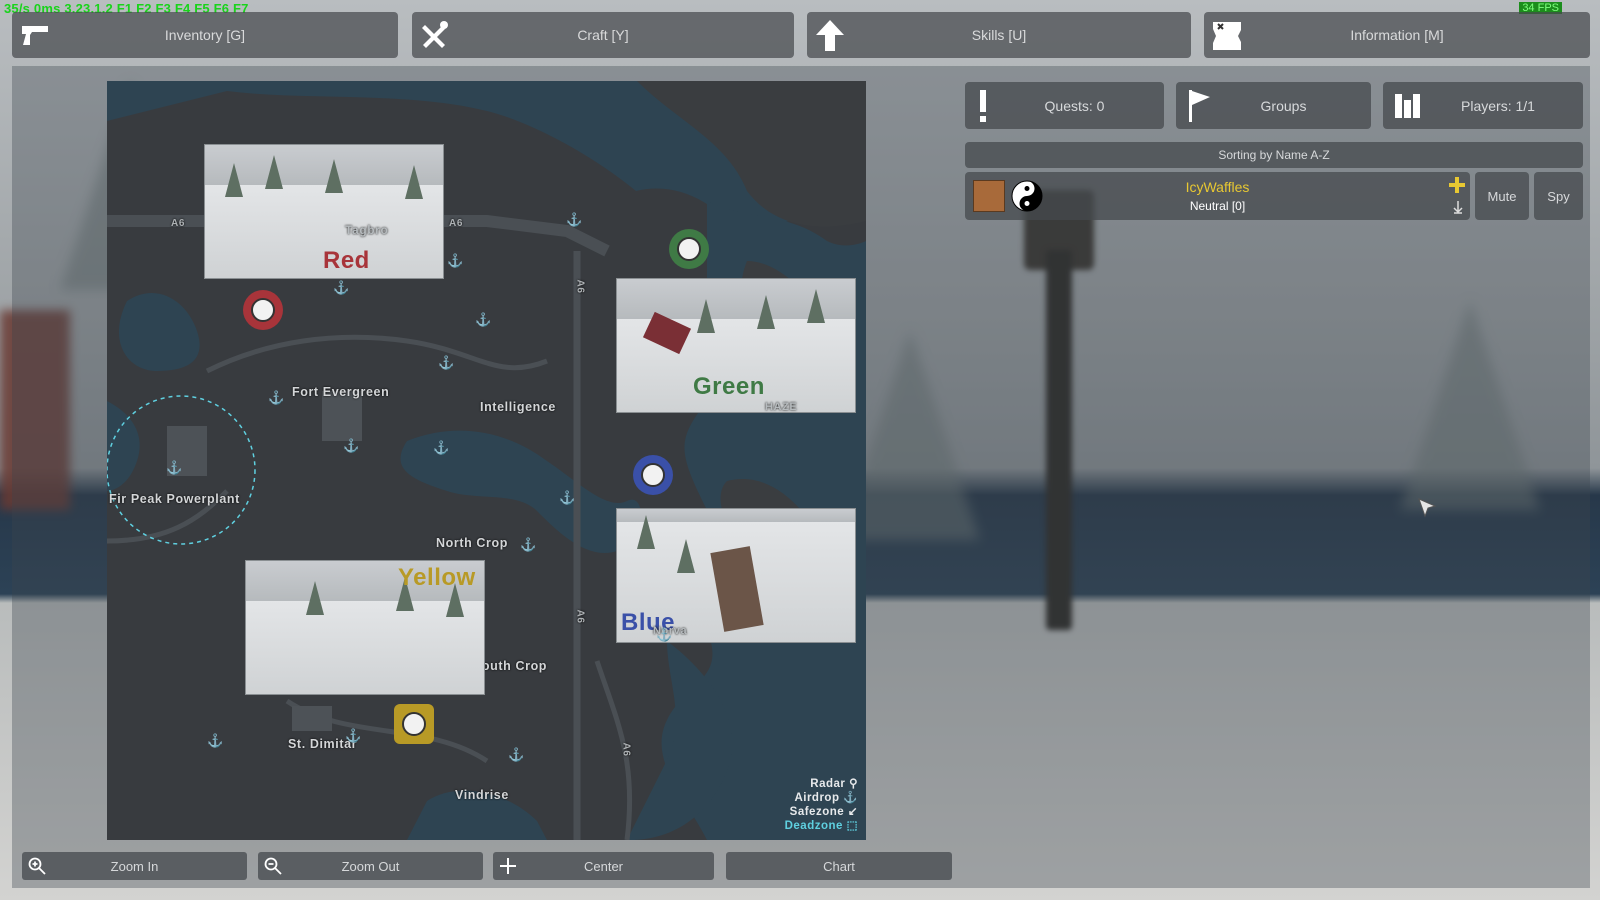 The image size is (1600, 900). What do you see at coordinates (736, 575) in the screenshot?
I see `blue-team-photo: Blue Norva` at bounding box center [736, 575].